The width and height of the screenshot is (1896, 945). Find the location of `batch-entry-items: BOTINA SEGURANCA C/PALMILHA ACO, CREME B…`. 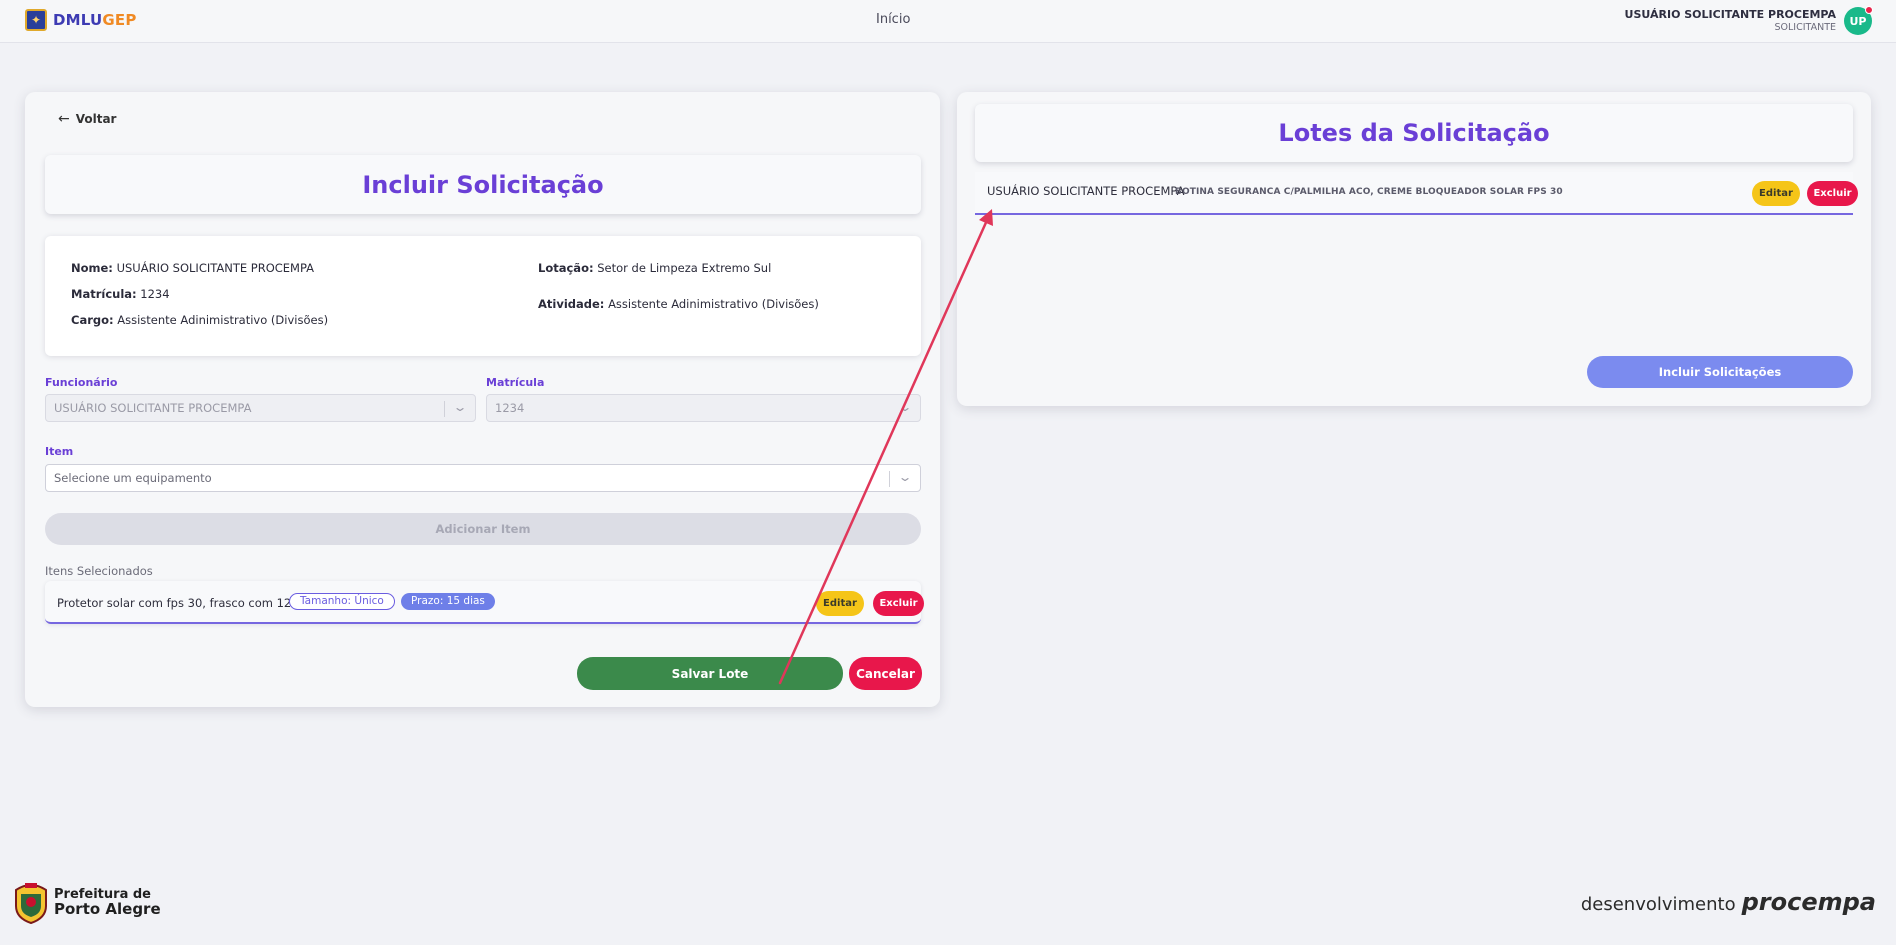

batch-entry-items: BOTINA SEGURANCA C/PALMILHA ACO, CREME B… is located at coordinates (1369, 192).